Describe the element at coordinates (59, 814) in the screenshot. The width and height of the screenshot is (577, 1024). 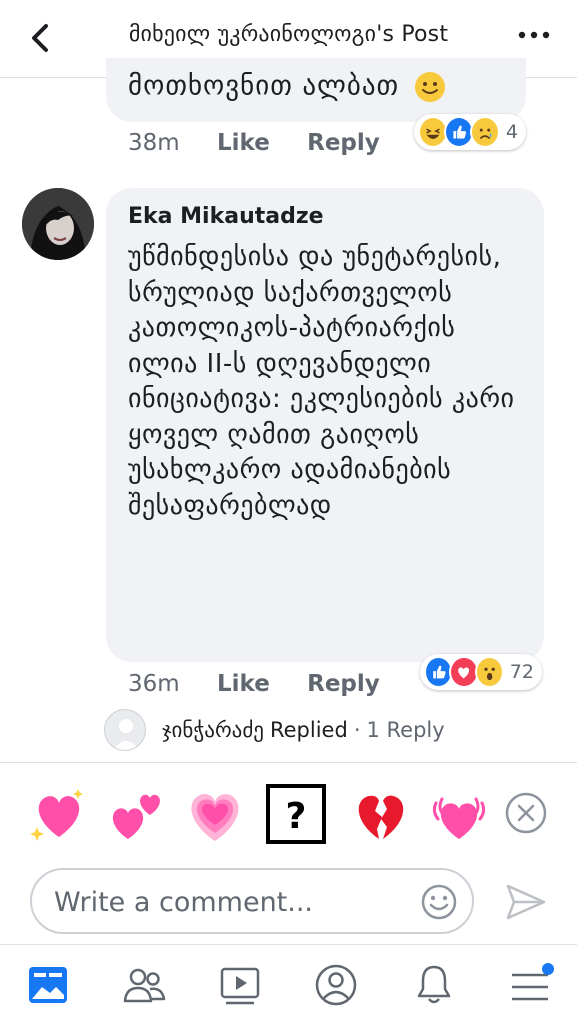
I see `sparkling-heart-icon` at that location.